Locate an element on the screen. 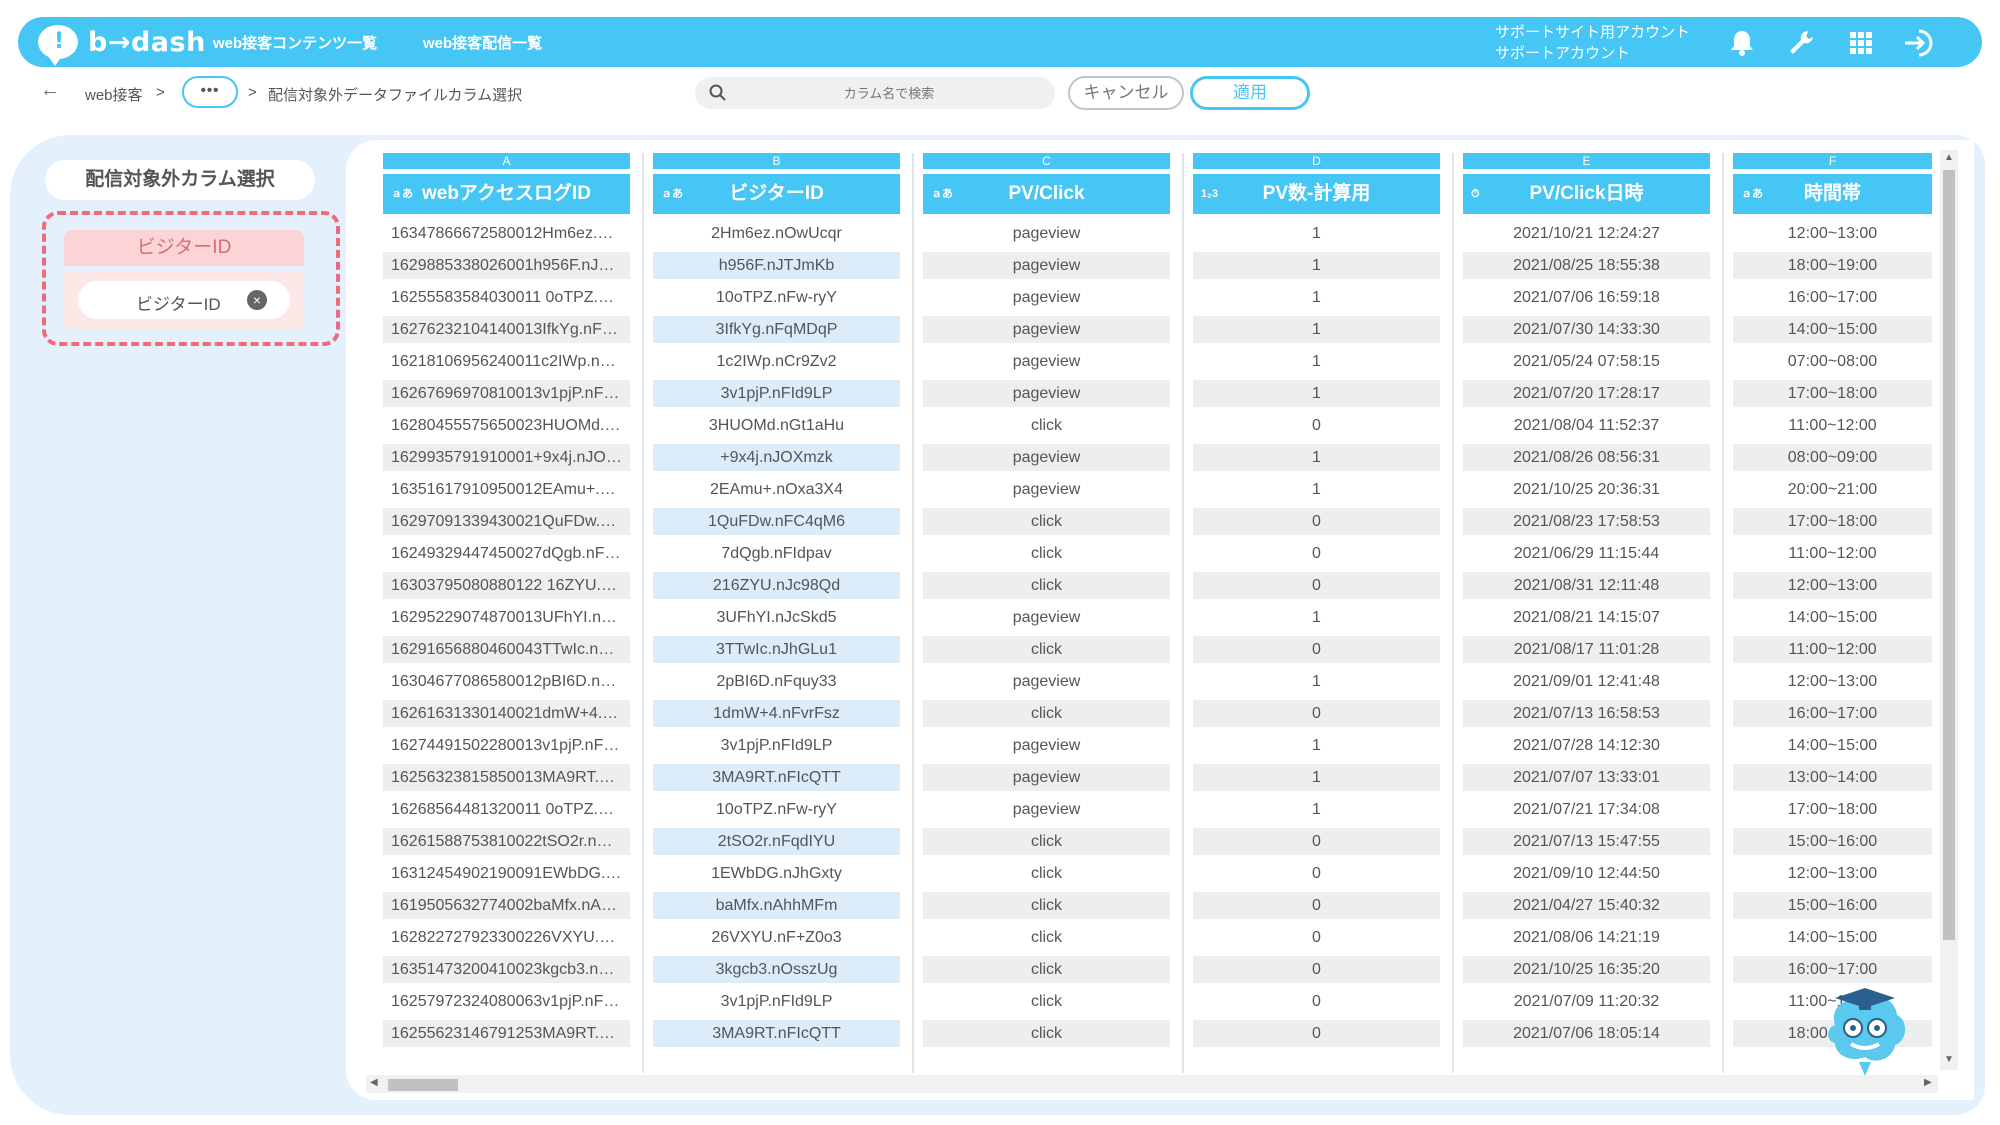  column-header: ａあ ビジターID is located at coordinates (776, 194).